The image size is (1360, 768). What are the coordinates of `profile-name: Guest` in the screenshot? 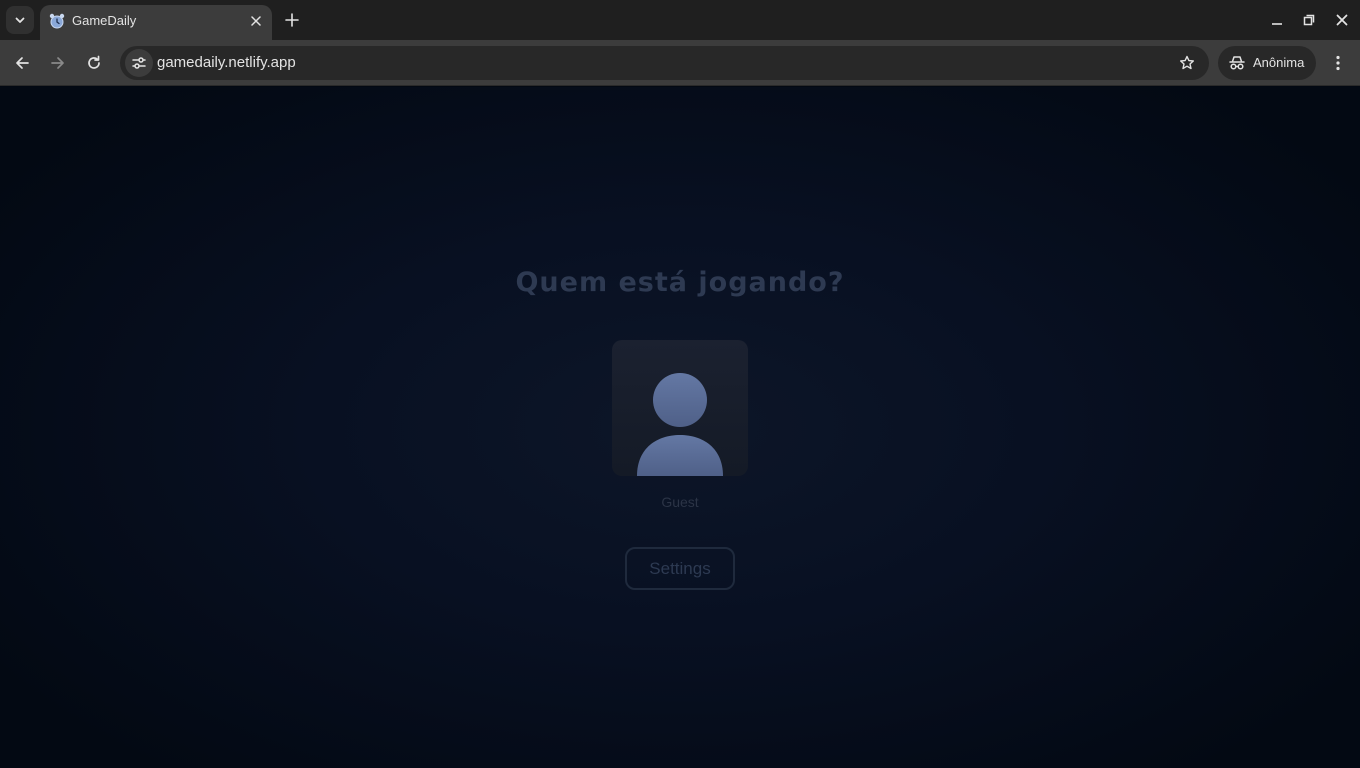 It's located at (680, 502).